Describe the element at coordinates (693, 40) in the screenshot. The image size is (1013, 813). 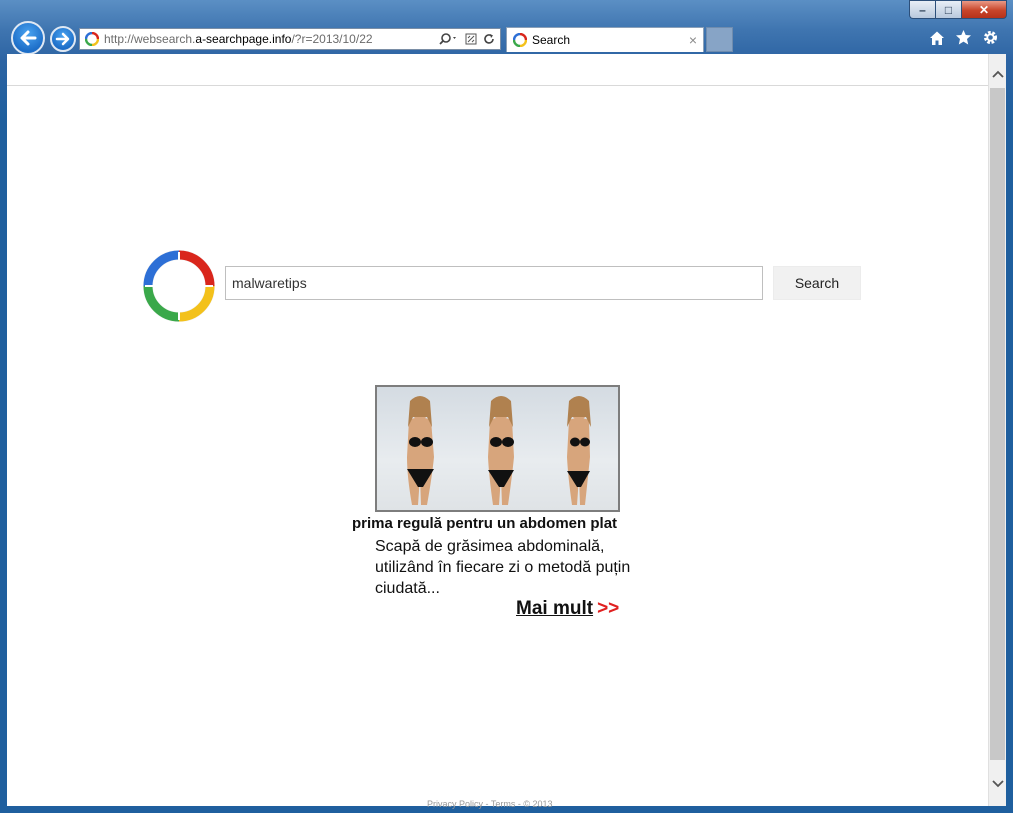
I see `tab-close-button: ×` at that location.